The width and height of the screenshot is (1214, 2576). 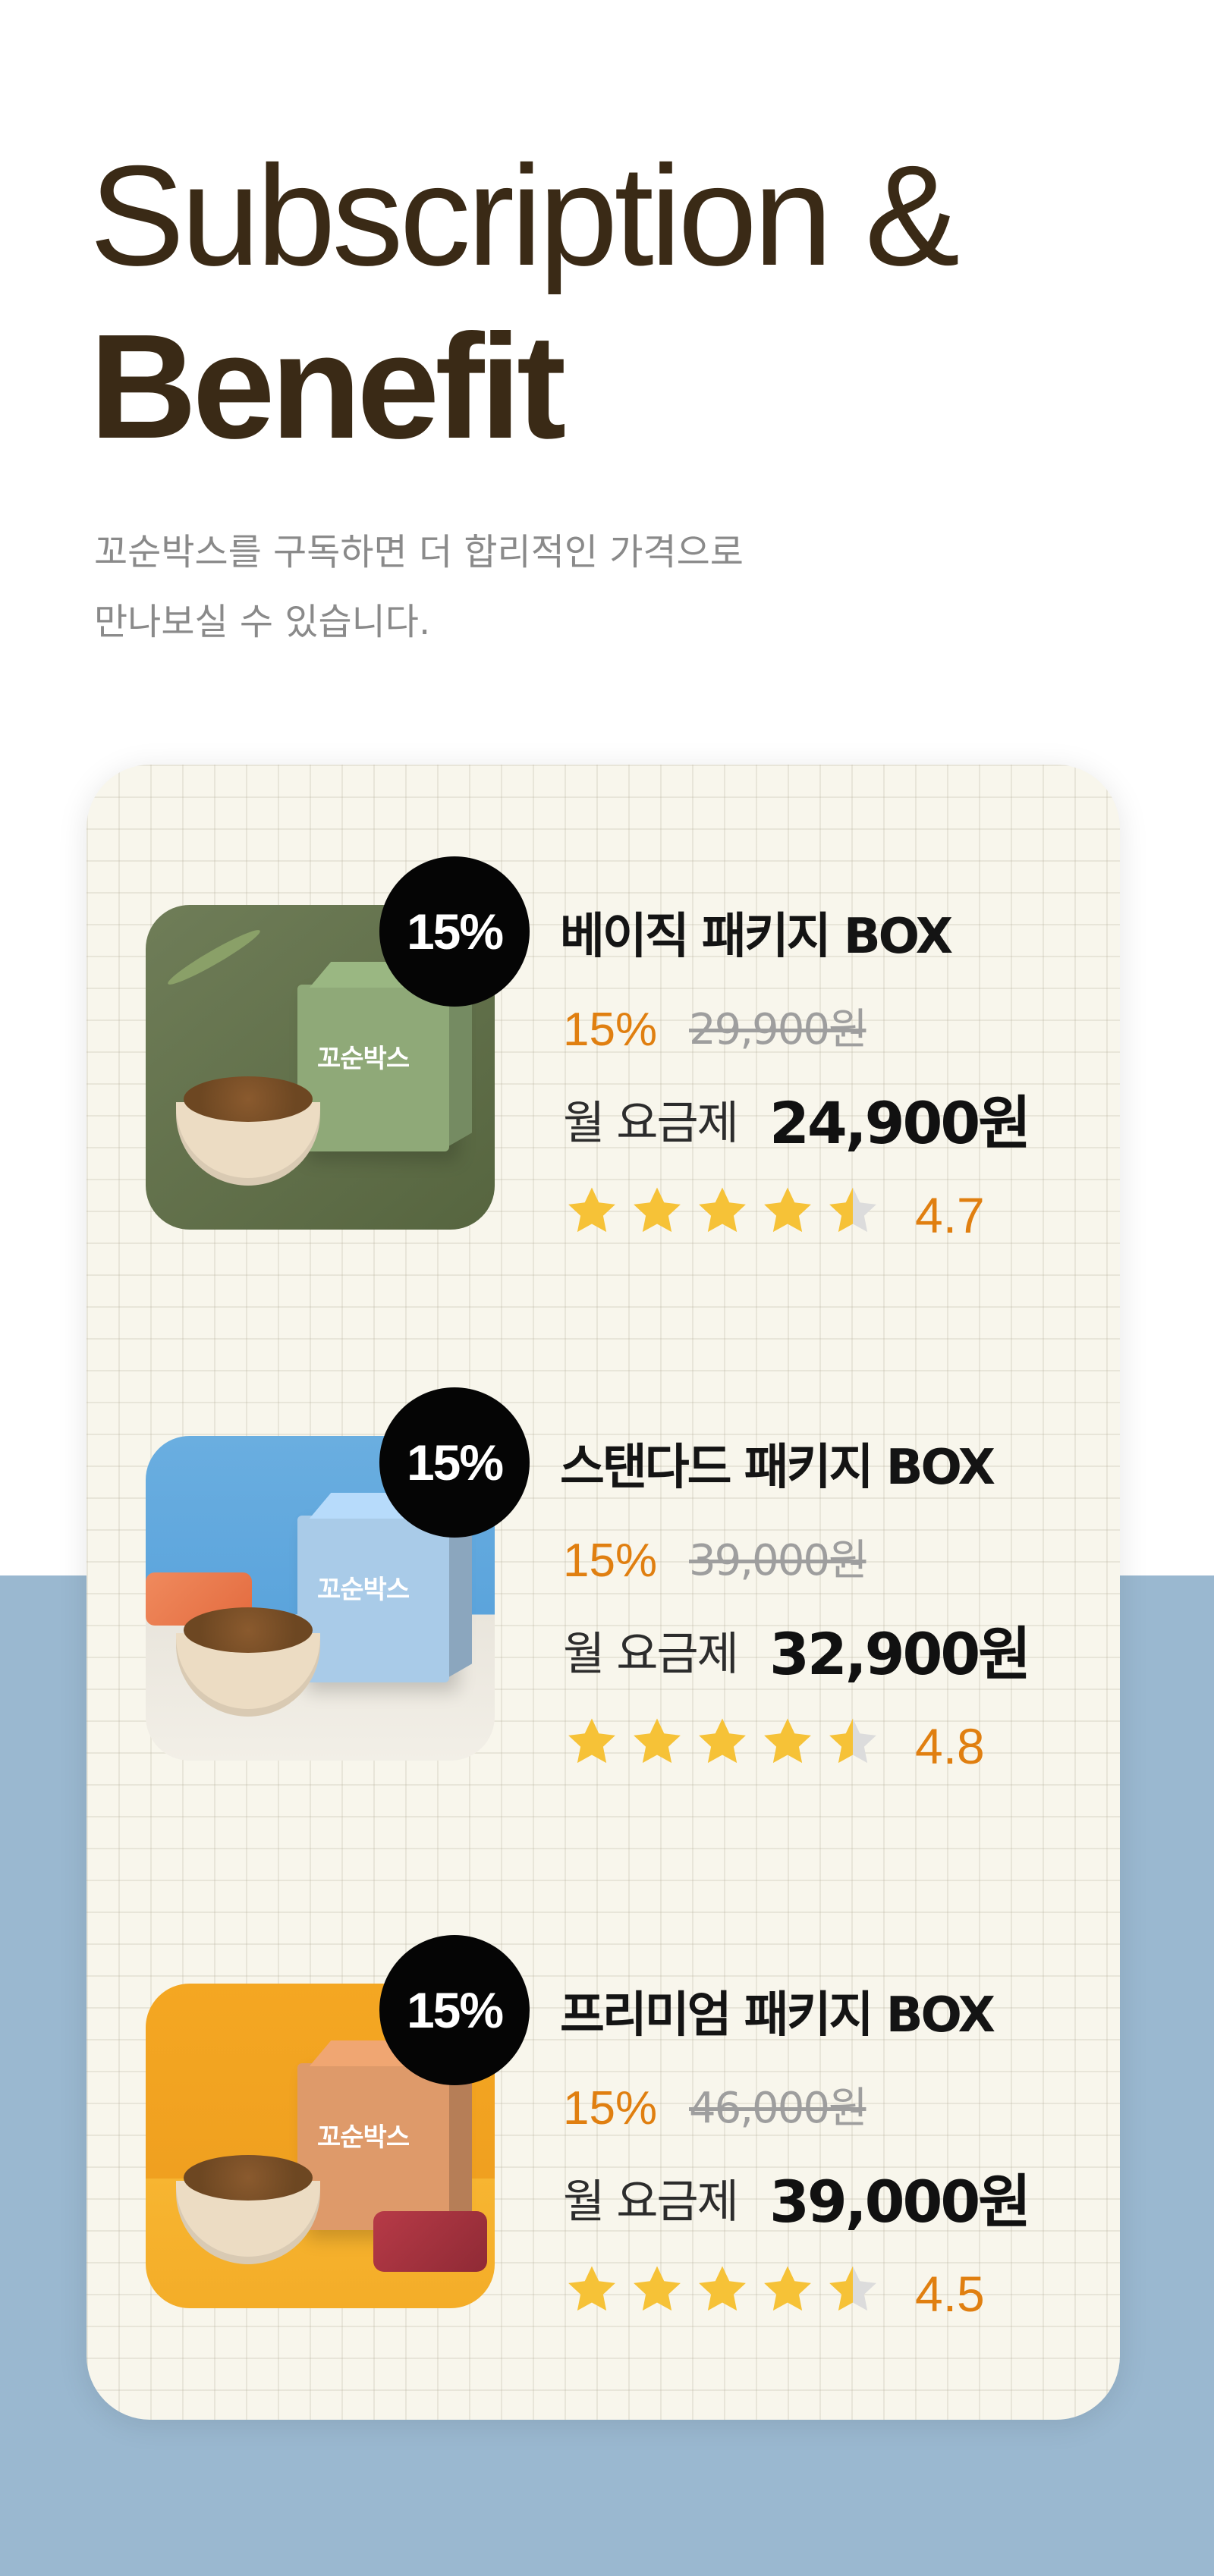 What do you see at coordinates (778, 2108) in the screenshot?
I see `original-price: 46,000원` at bounding box center [778, 2108].